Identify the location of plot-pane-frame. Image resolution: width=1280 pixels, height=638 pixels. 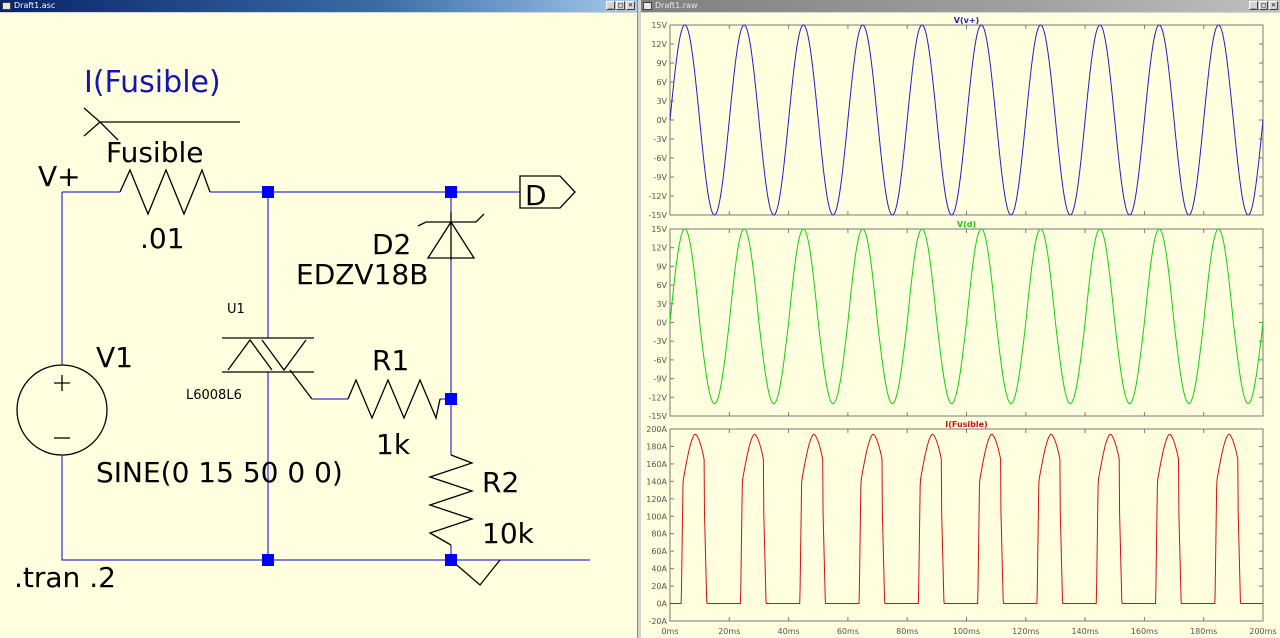
(966, 525).